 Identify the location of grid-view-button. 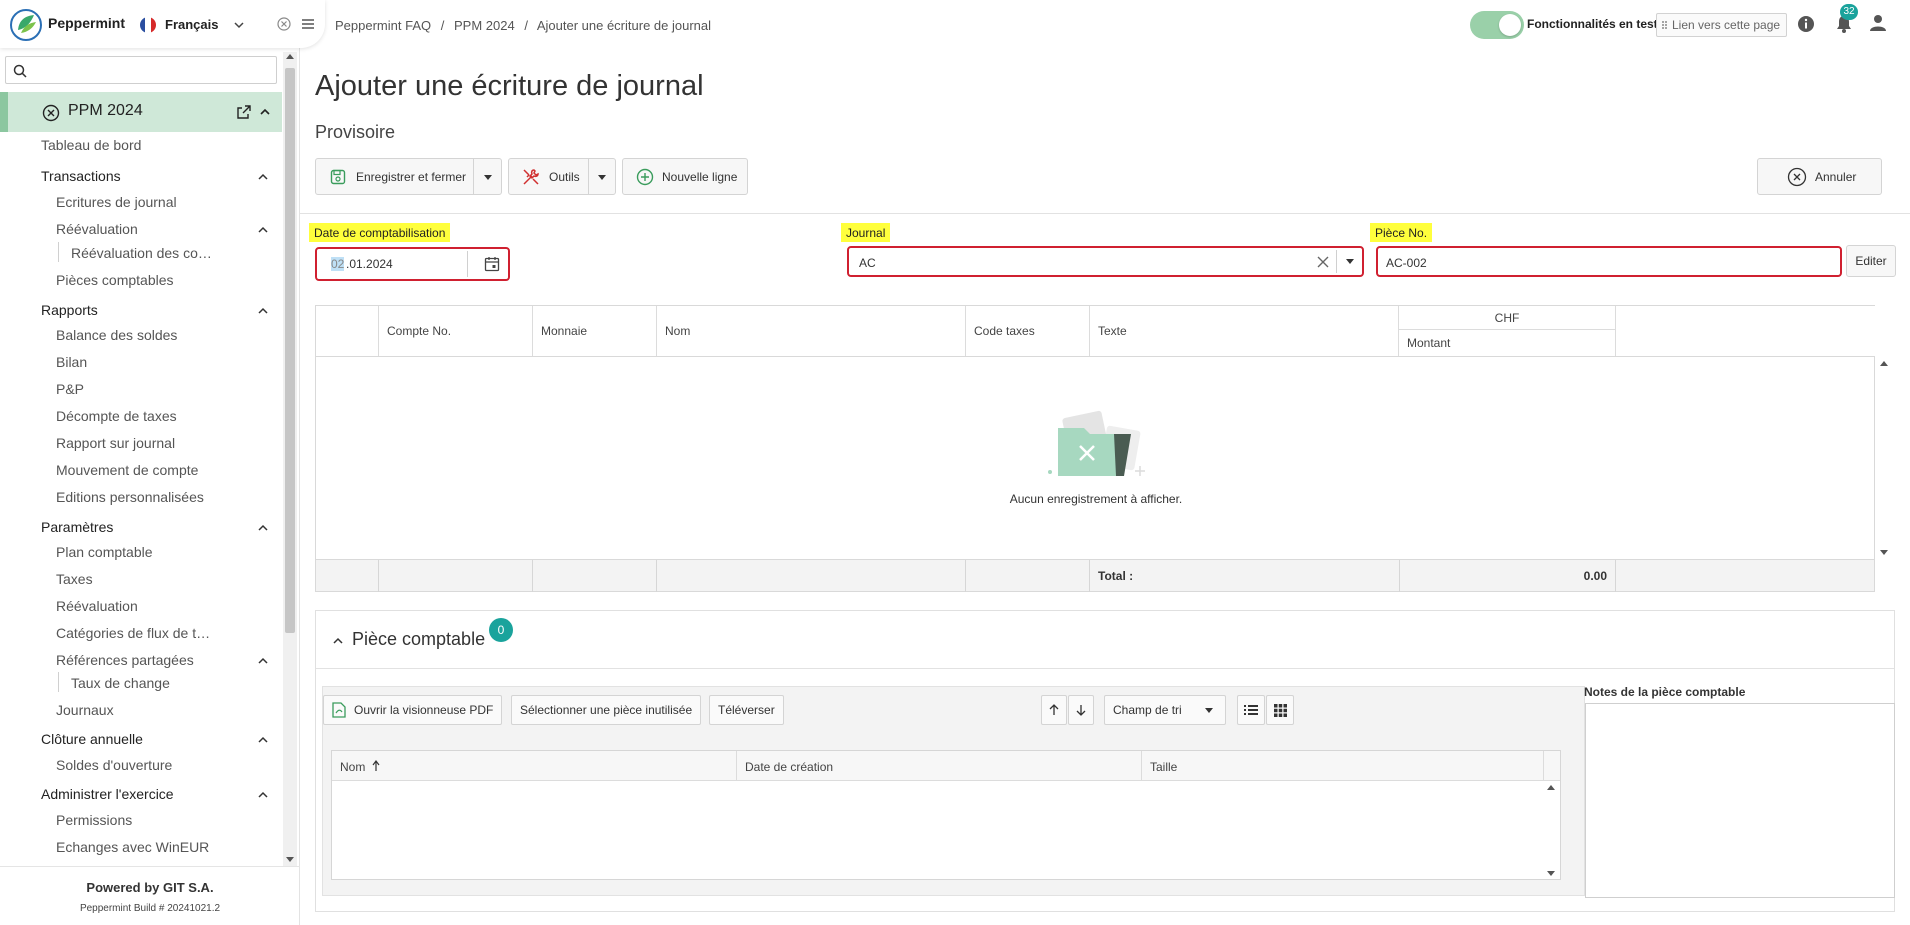
(1280, 710).